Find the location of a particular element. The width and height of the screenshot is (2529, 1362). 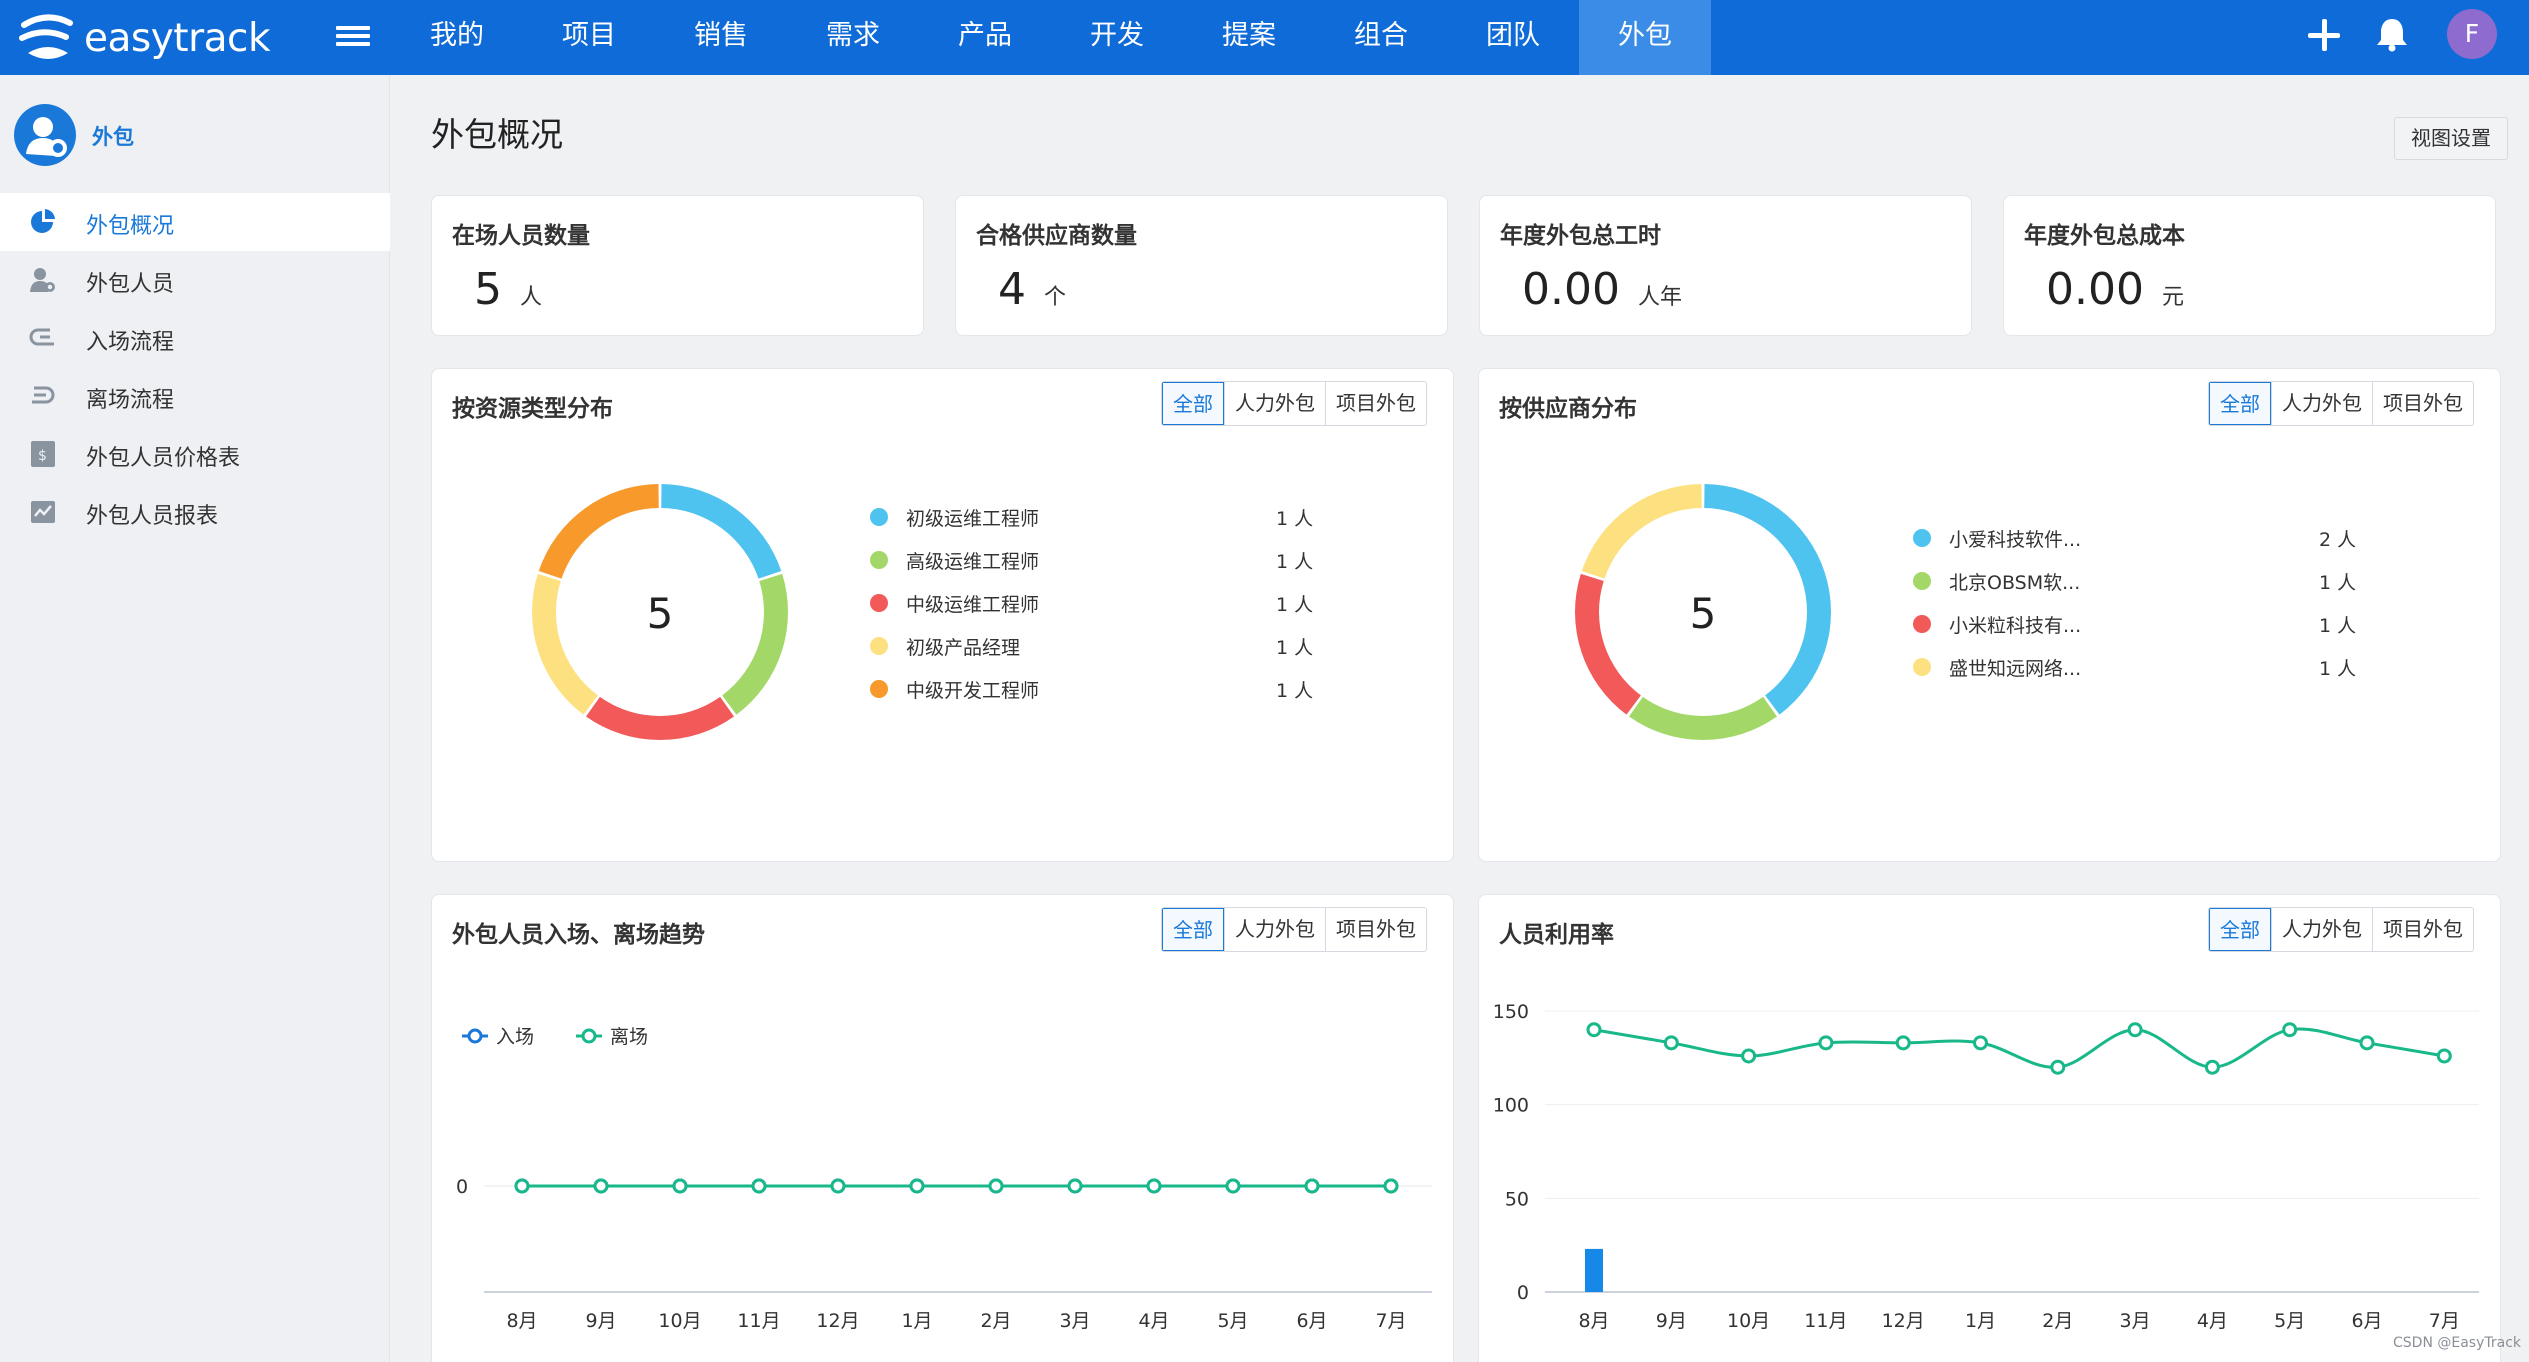

legend-item: 初级运维工程师 1 人 is located at coordinates (1100, 517).